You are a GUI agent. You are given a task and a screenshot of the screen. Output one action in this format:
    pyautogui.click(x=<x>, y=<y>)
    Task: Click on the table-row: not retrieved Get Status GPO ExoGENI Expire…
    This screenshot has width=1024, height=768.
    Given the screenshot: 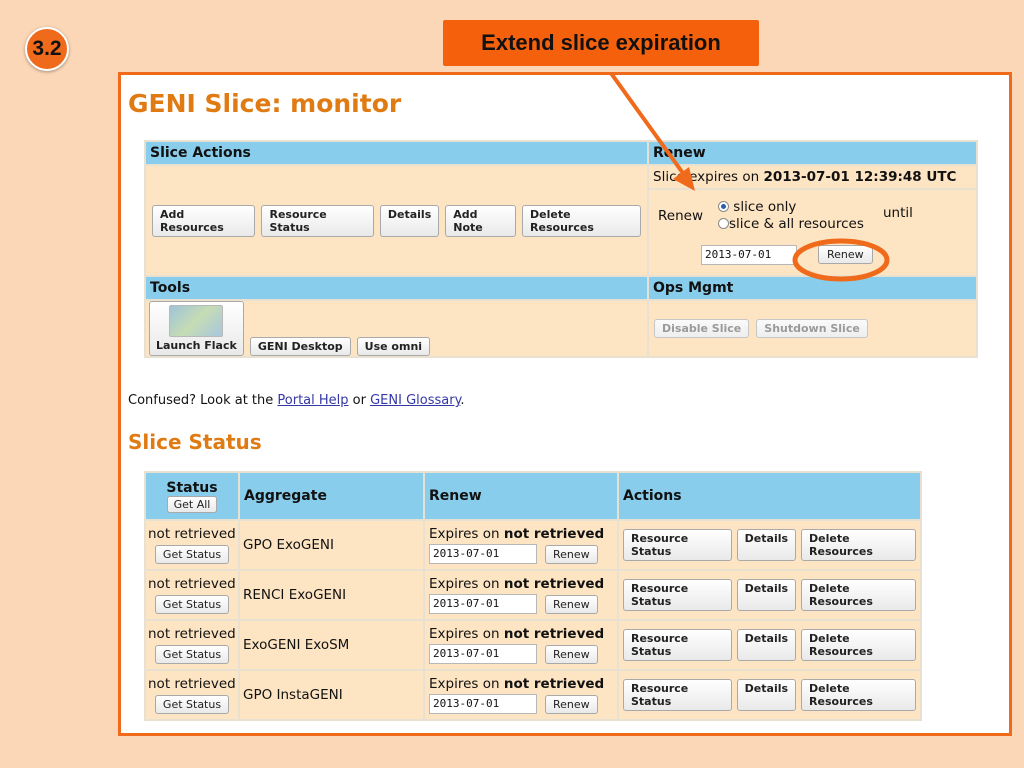 What is the action you would take?
    pyautogui.click(x=533, y=545)
    